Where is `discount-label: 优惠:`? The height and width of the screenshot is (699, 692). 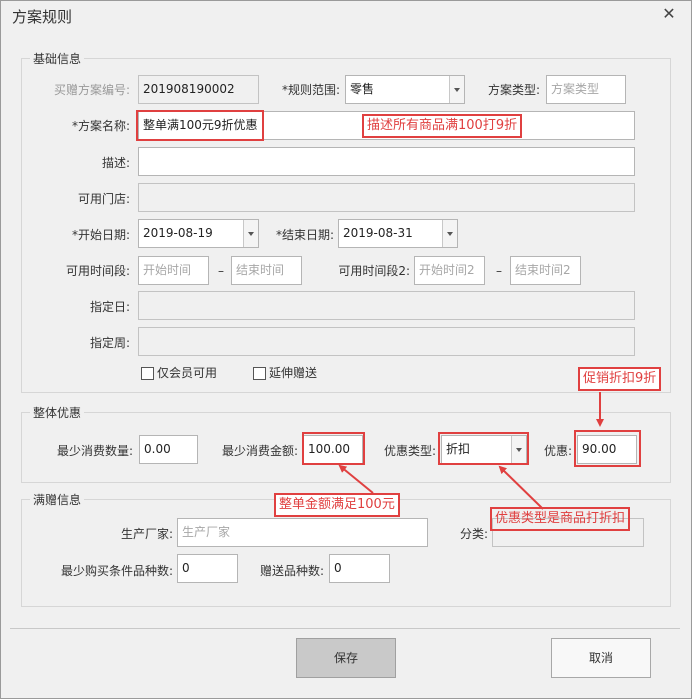 discount-label: 优惠: is located at coordinates (557, 451).